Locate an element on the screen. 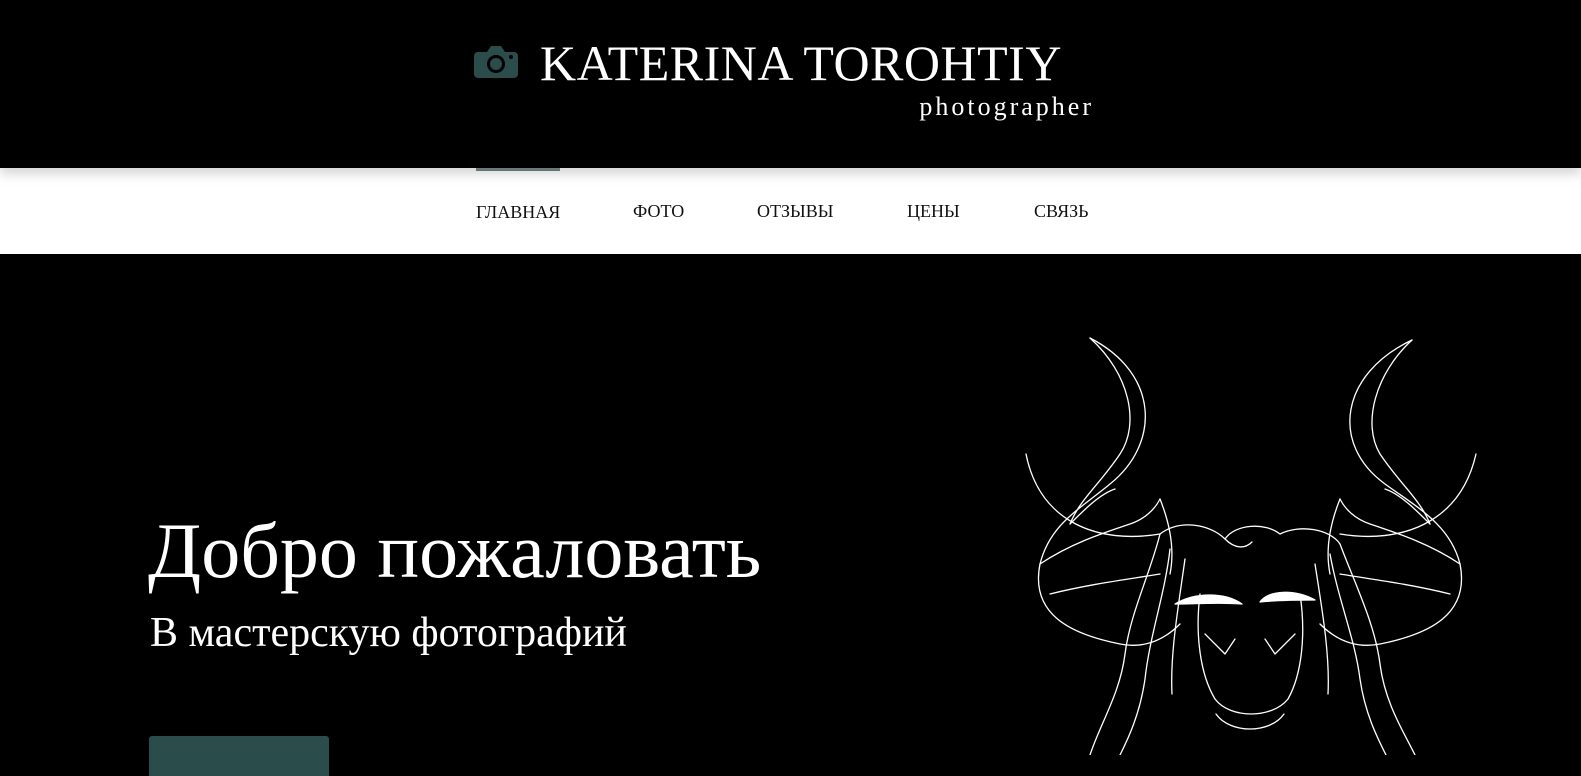 This screenshot has height=776, width=1581. camera-icon is located at coordinates (496, 61).